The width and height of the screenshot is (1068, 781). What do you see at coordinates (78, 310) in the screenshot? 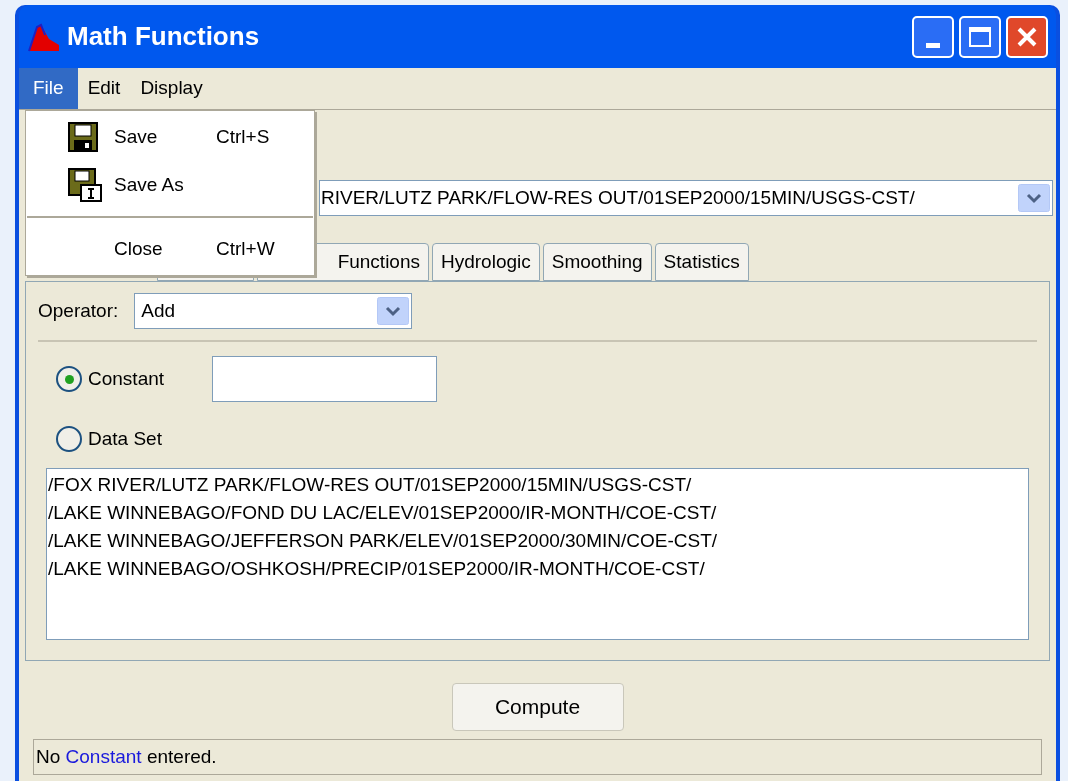
I see `operator-label: Operator:` at bounding box center [78, 310].